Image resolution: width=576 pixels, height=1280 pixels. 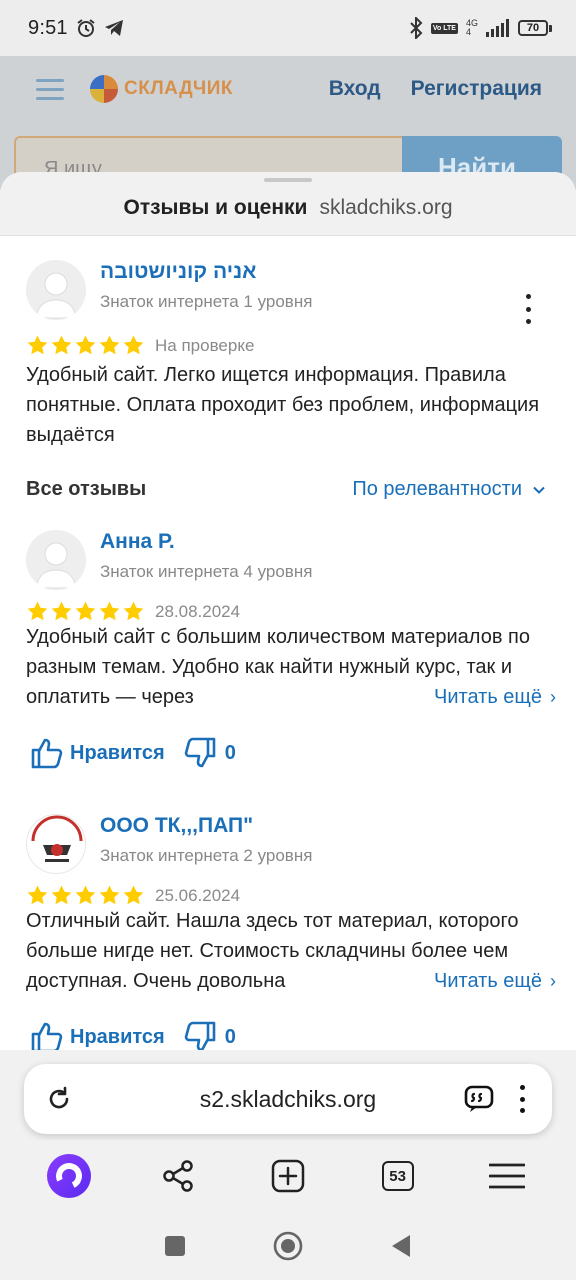 I want to click on review-date: 25.06.2024, so click(x=198, y=895).